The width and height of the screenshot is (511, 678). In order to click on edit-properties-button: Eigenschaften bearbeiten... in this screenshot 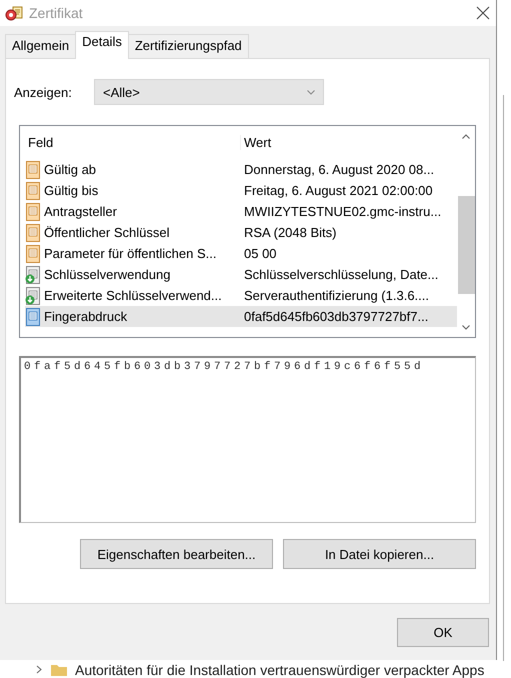, I will do `click(176, 554)`.